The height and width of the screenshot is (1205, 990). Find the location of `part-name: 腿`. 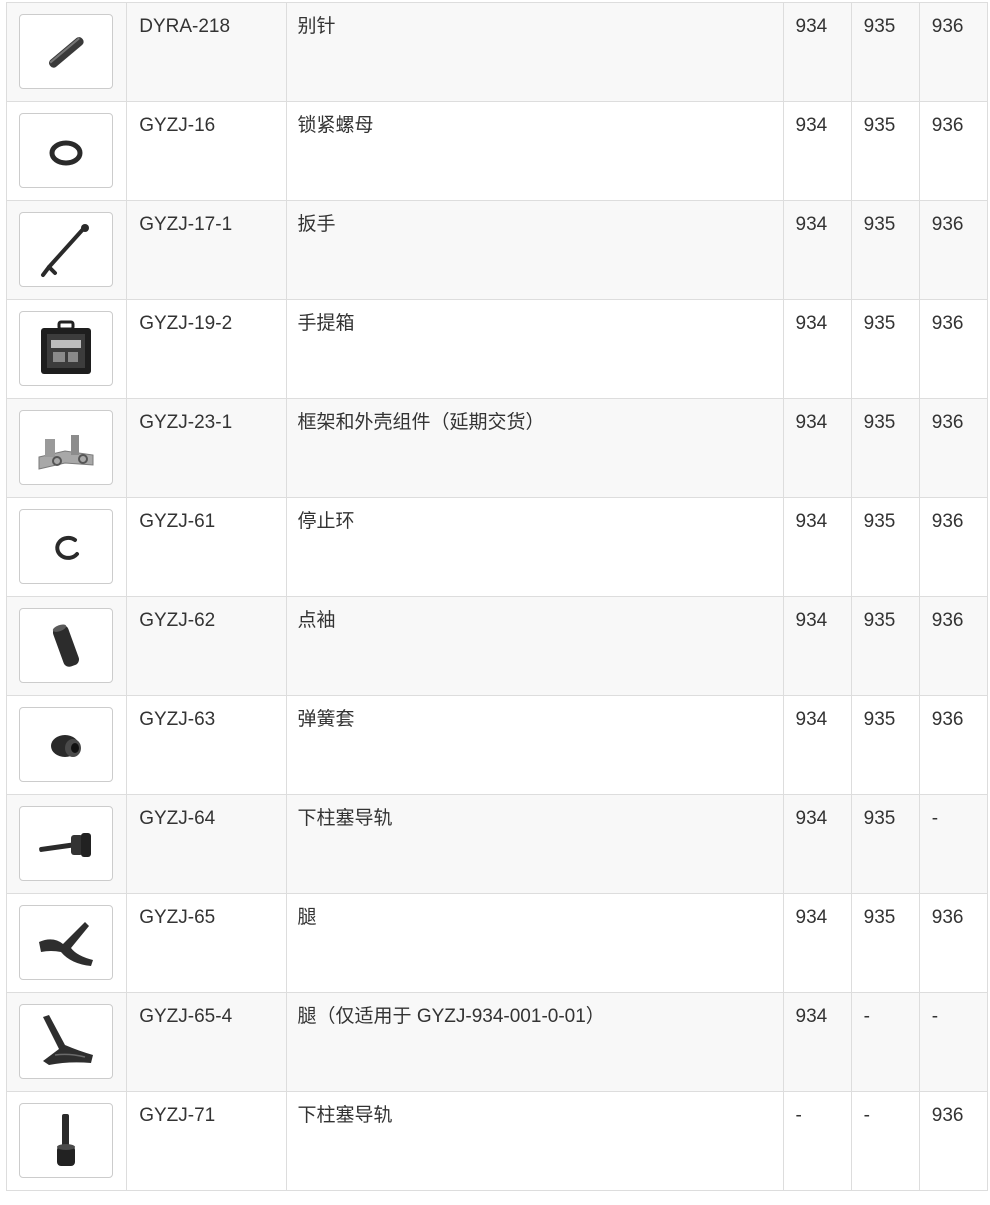

part-name: 腿 is located at coordinates (307, 917).